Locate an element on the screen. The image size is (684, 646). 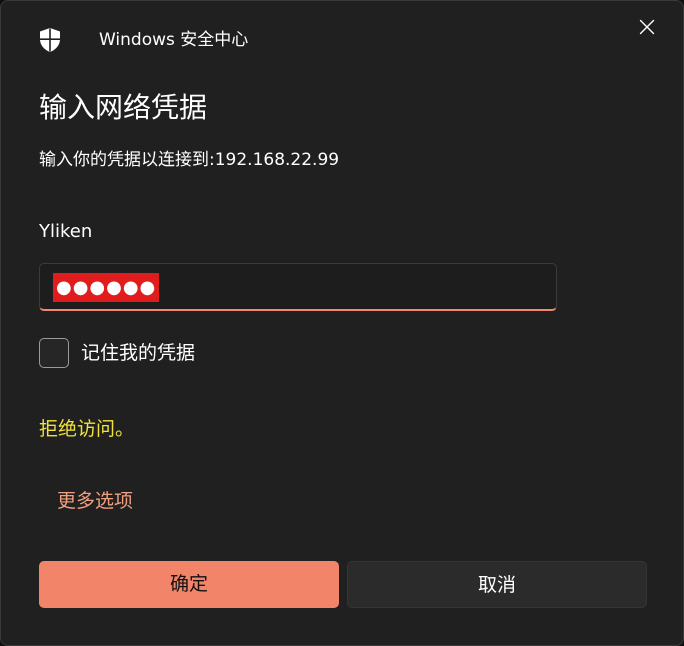
shield-icon is located at coordinates (50, 40).